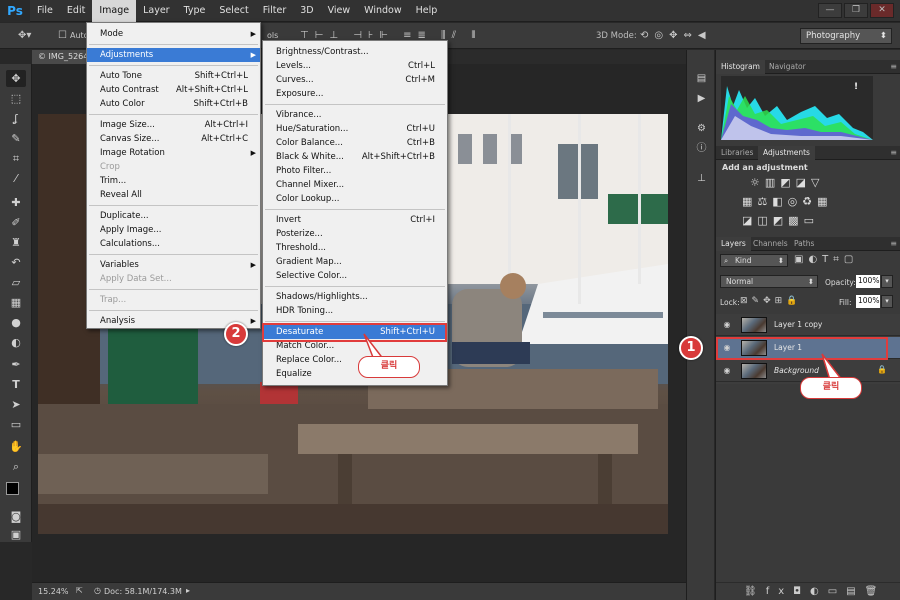 The width and height of the screenshot is (900, 600). I want to click on menu-layer: Layer, so click(156, 11).